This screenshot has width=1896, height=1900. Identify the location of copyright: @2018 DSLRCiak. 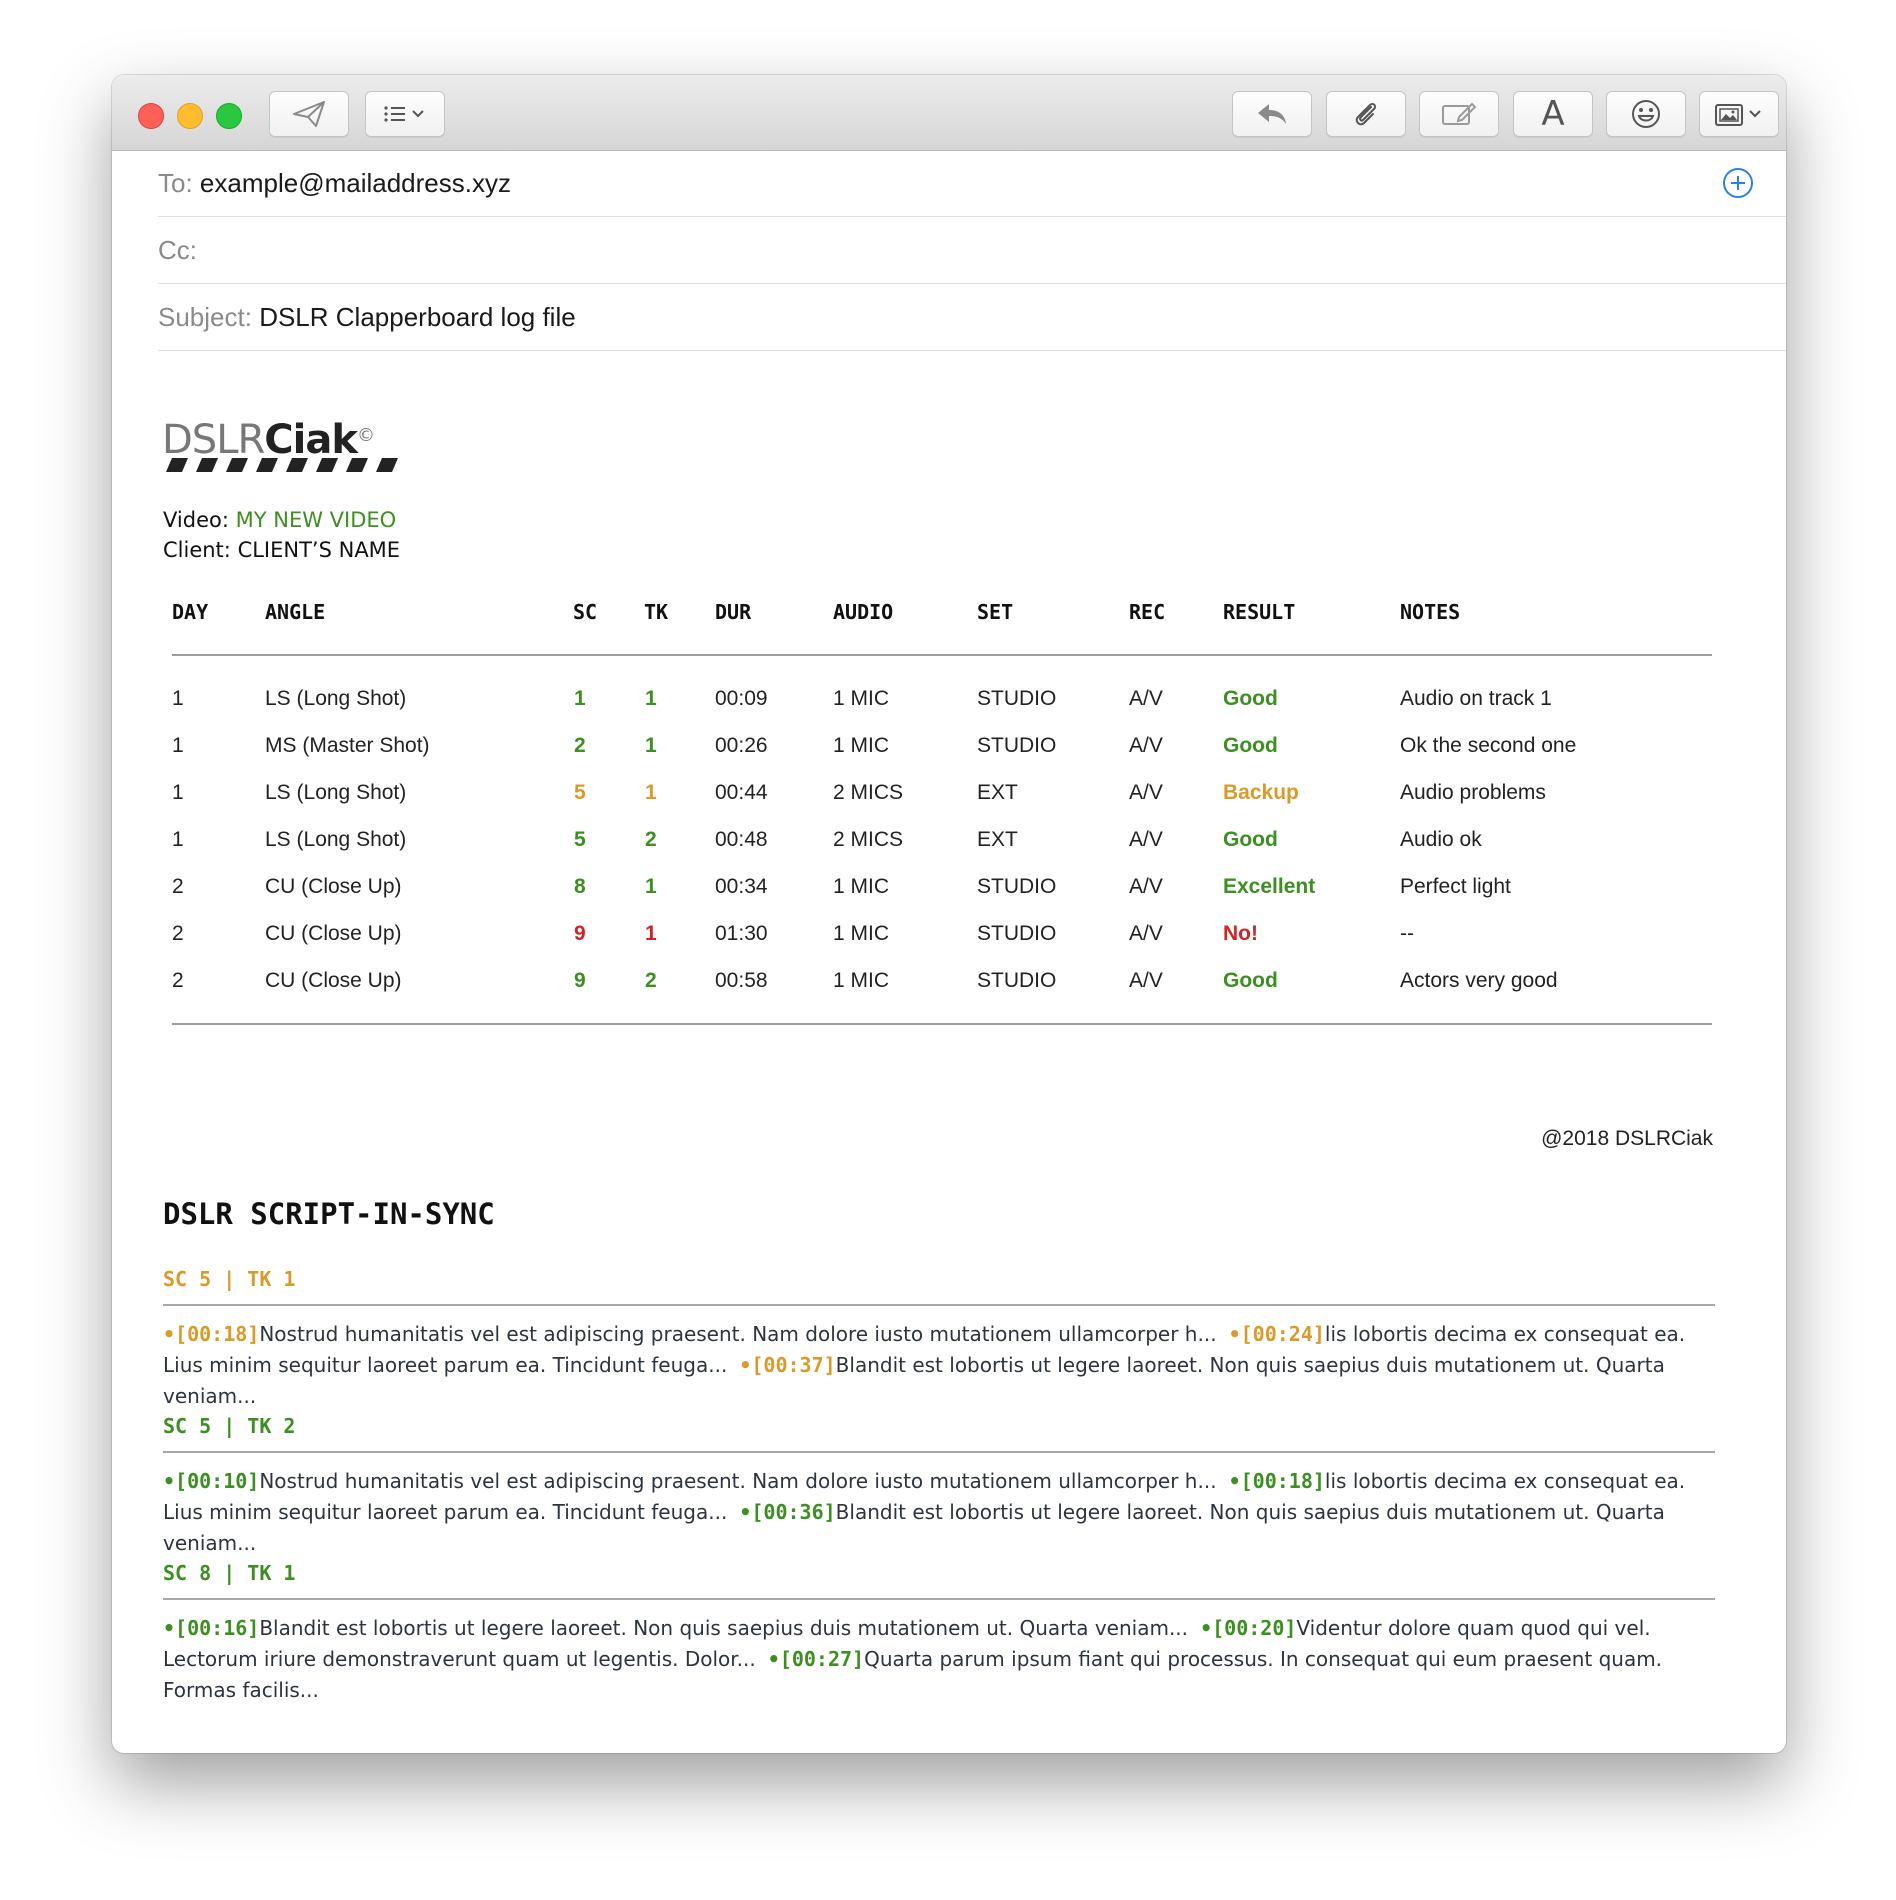
(1627, 1138).